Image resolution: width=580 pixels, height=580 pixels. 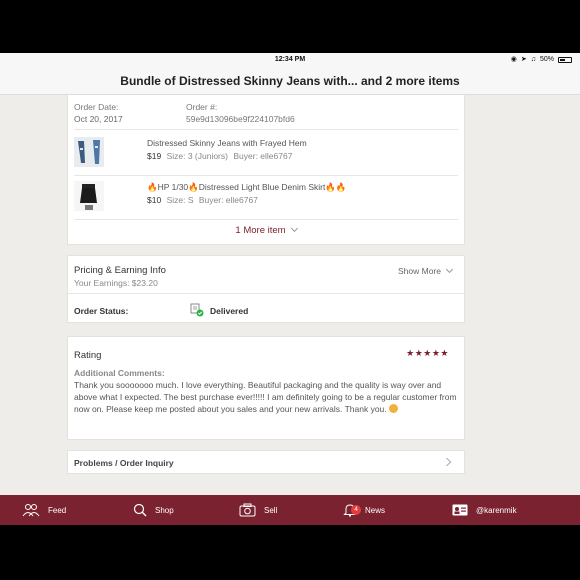 What do you see at coordinates (116, 283) in the screenshot?
I see `earnings-text: Your Earnings: $23.20` at bounding box center [116, 283].